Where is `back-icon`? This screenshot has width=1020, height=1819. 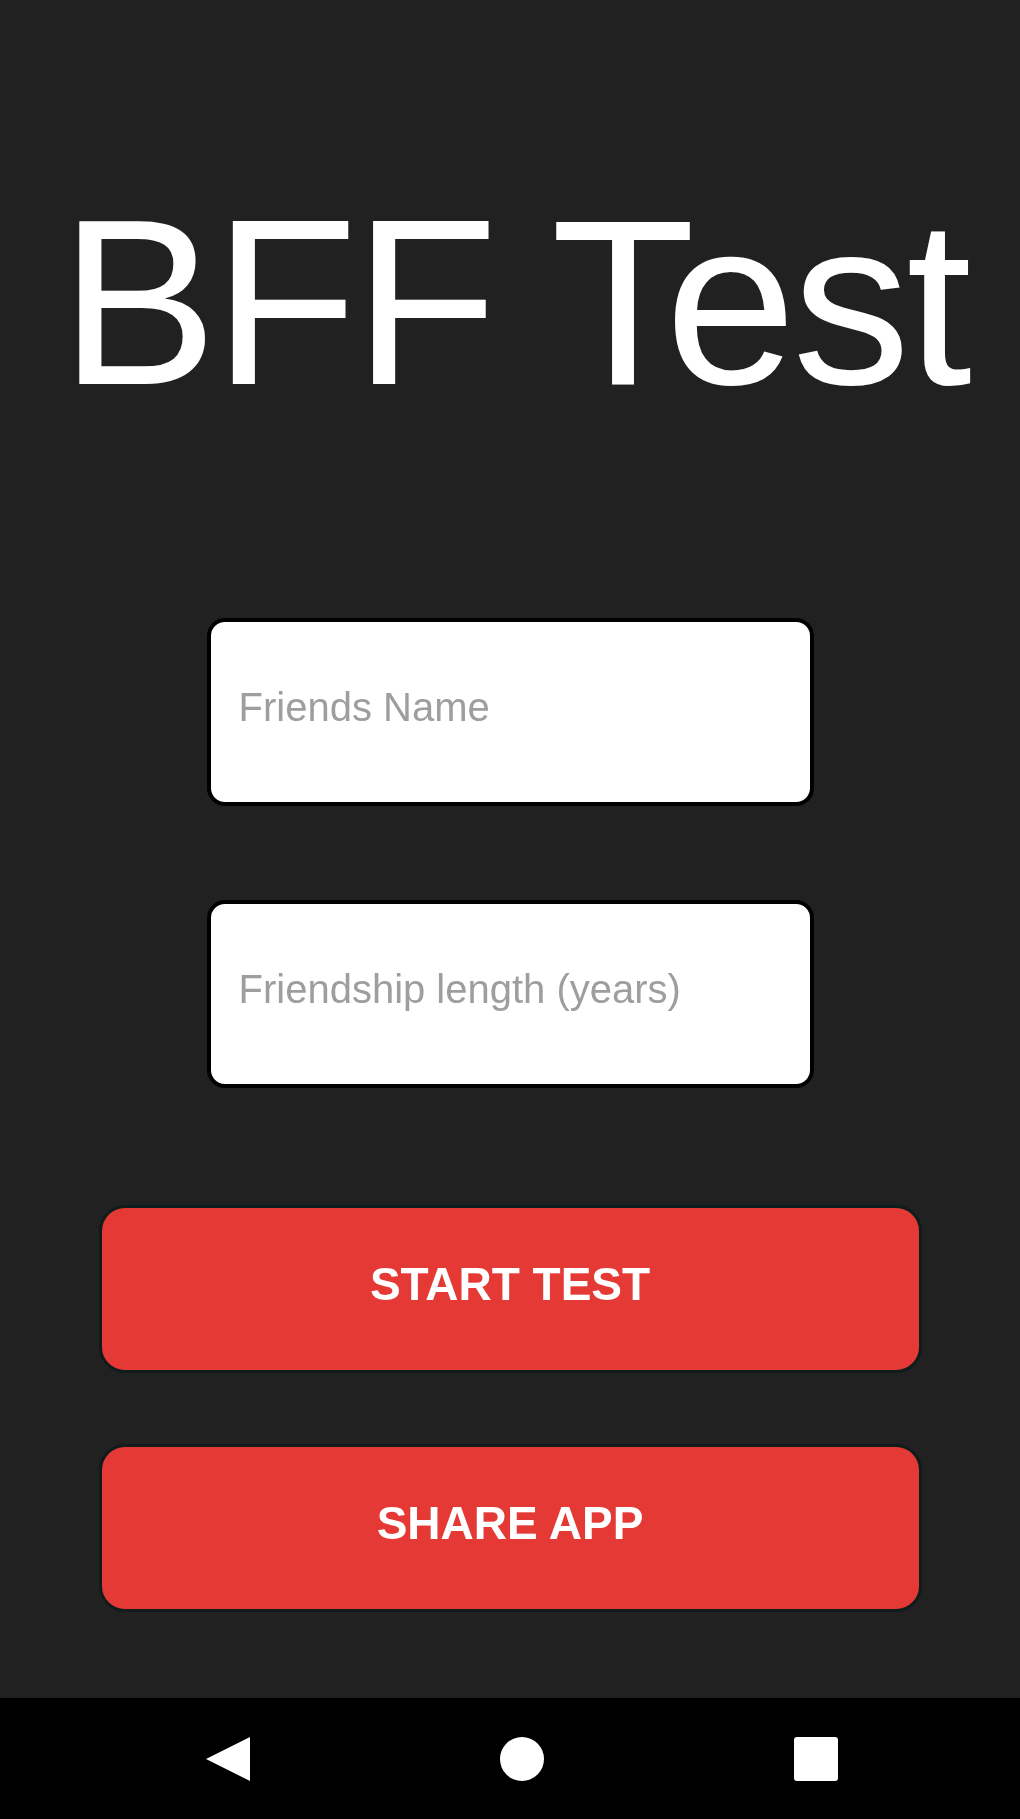 back-icon is located at coordinates (228, 1758).